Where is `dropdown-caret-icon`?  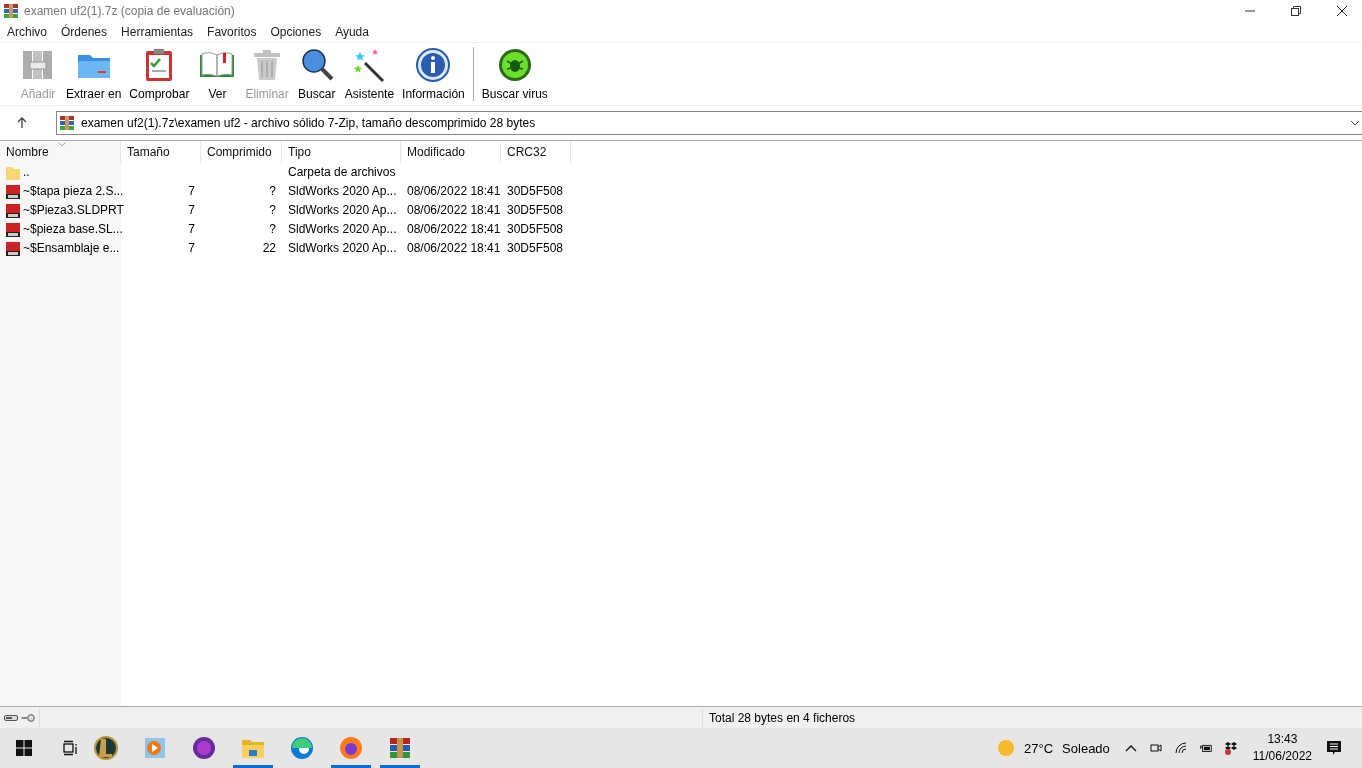
dropdown-caret-icon is located at coordinates (1355, 122).